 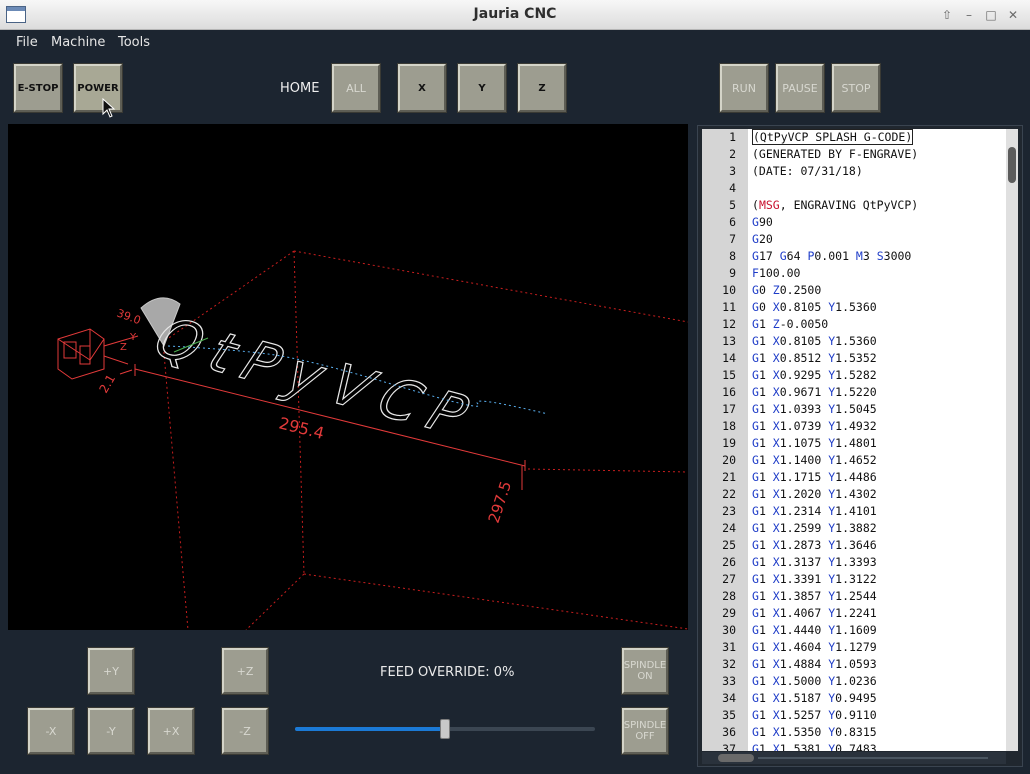 What do you see at coordinates (854, 205) in the screenshot?
I see `gcode-line: 5 (MSG, ENGRAVING QtPyVCP)` at bounding box center [854, 205].